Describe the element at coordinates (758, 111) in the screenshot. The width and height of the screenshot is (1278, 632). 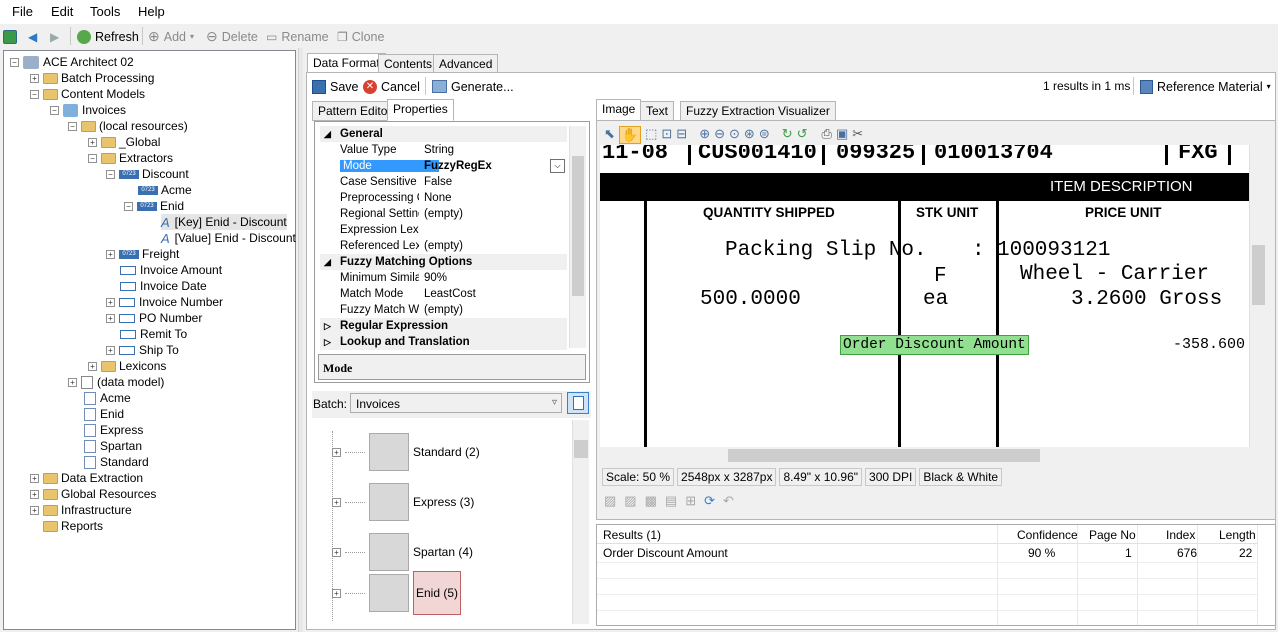
I see `tab-fuzzy-visualizer: Fuzzy Extraction Visualizer` at that location.